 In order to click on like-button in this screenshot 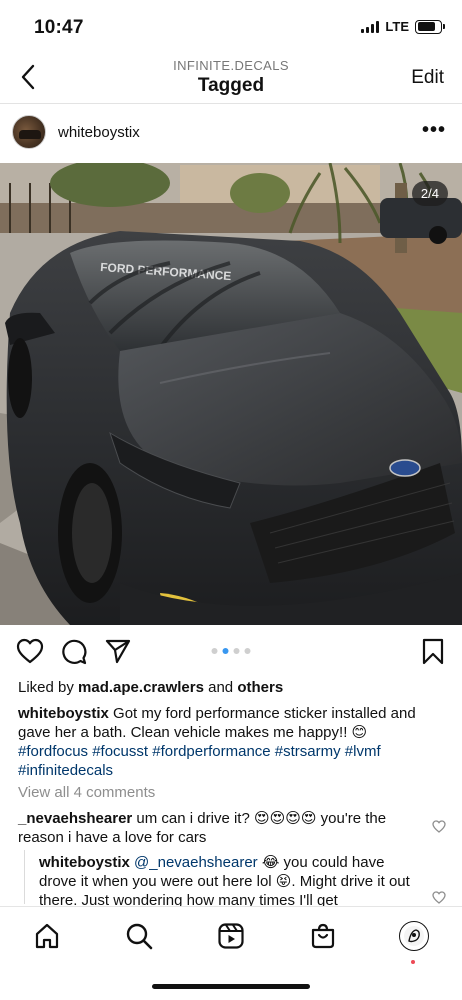, I will do `click(30, 653)`.